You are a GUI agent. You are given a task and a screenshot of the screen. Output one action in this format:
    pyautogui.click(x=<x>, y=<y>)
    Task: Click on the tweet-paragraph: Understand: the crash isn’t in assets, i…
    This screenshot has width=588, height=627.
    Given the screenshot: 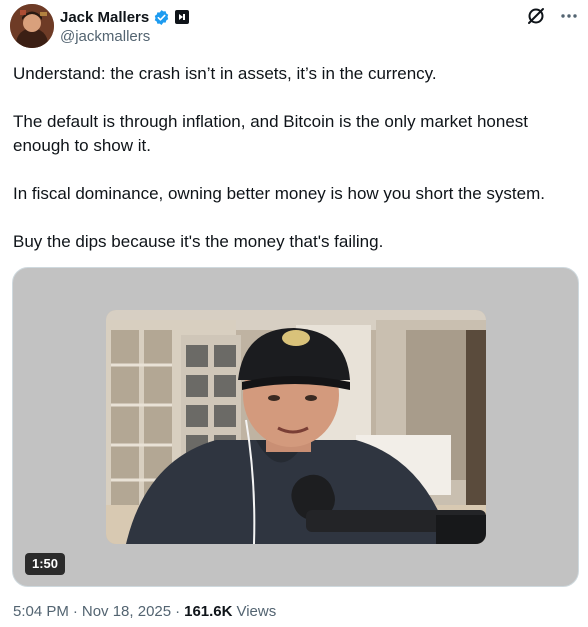 What is the action you would take?
    pyautogui.click(x=225, y=73)
    